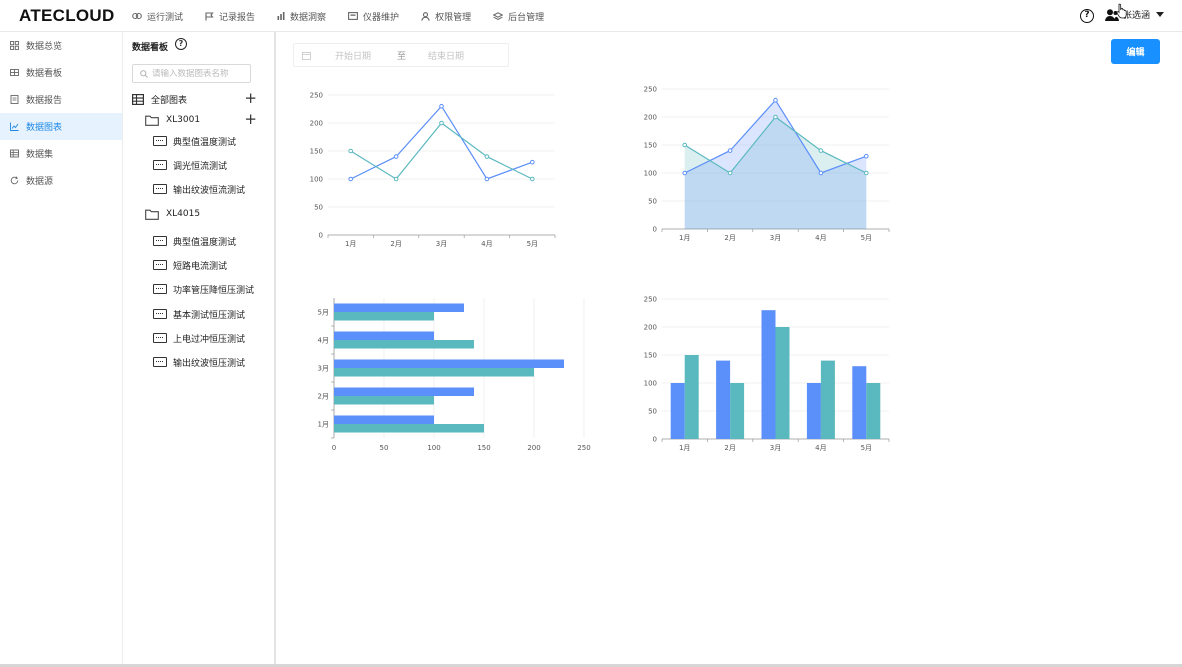 The height and width of the screenshot is (667, 1182). What do you see at coordinates (14, 153) in the screenshot?
I see `table-icon` at bounding box center [14, 153].